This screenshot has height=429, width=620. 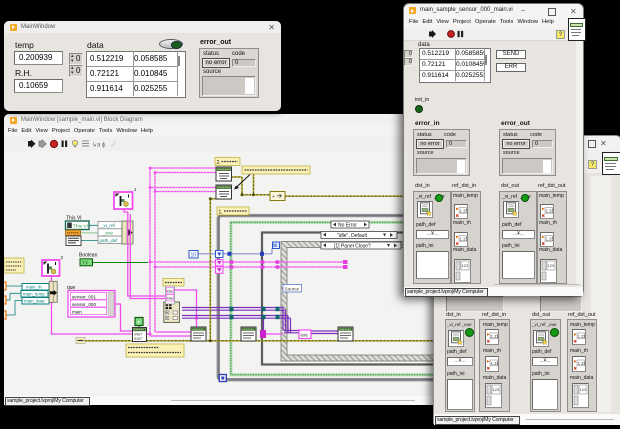 I want to click on svg-text: main_temp, so click(x=34, y=294).